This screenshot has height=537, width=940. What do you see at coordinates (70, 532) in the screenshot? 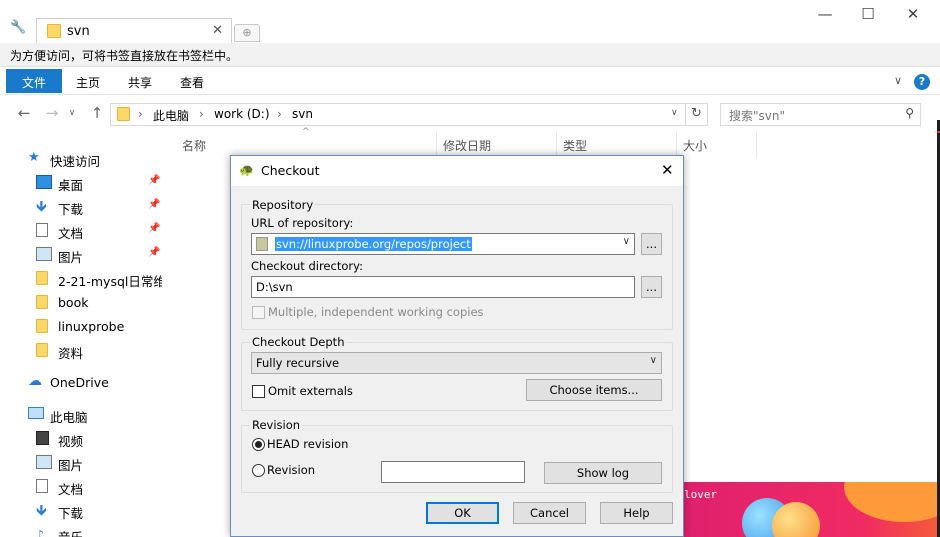
I see `sidebar-item-label: 音乐` at bounding box center [70, 532].